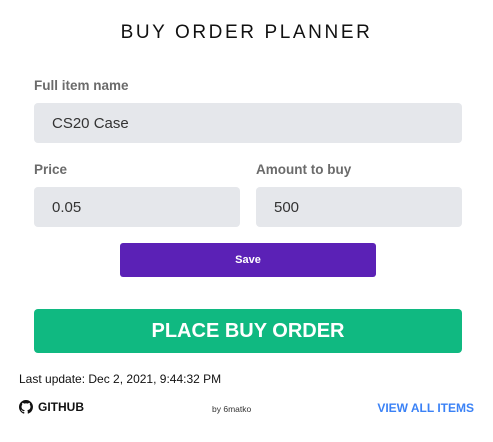 The width and height of the screenshot is (493, 442). What do you see at coordinates (248, 123) in the screenshot?
I see `item-name-input` at bounding box center [248, 123].